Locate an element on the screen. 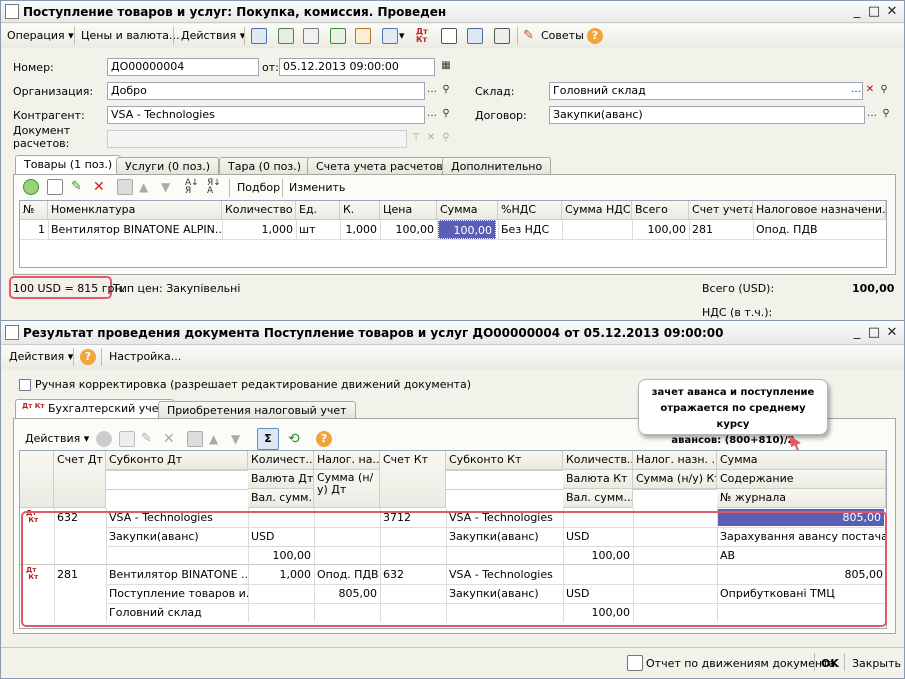 The width and height of the screenshot is (905, 679). warehouse-clear-icon: ✕ is located at coordinates (870, 91).